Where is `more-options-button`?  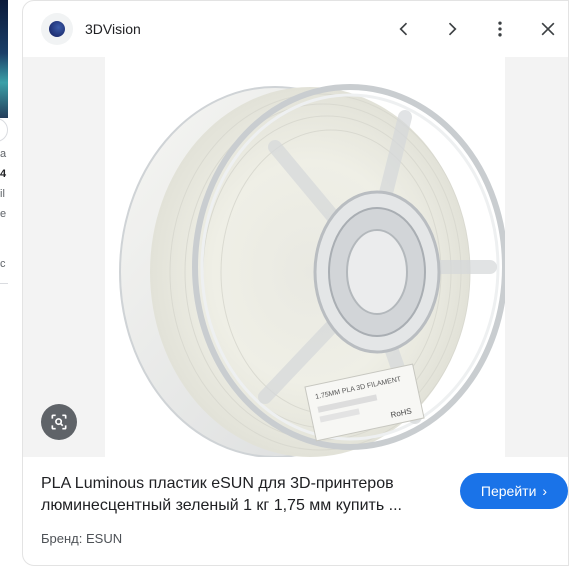 more-options-button is located at coordinates (500, 29).